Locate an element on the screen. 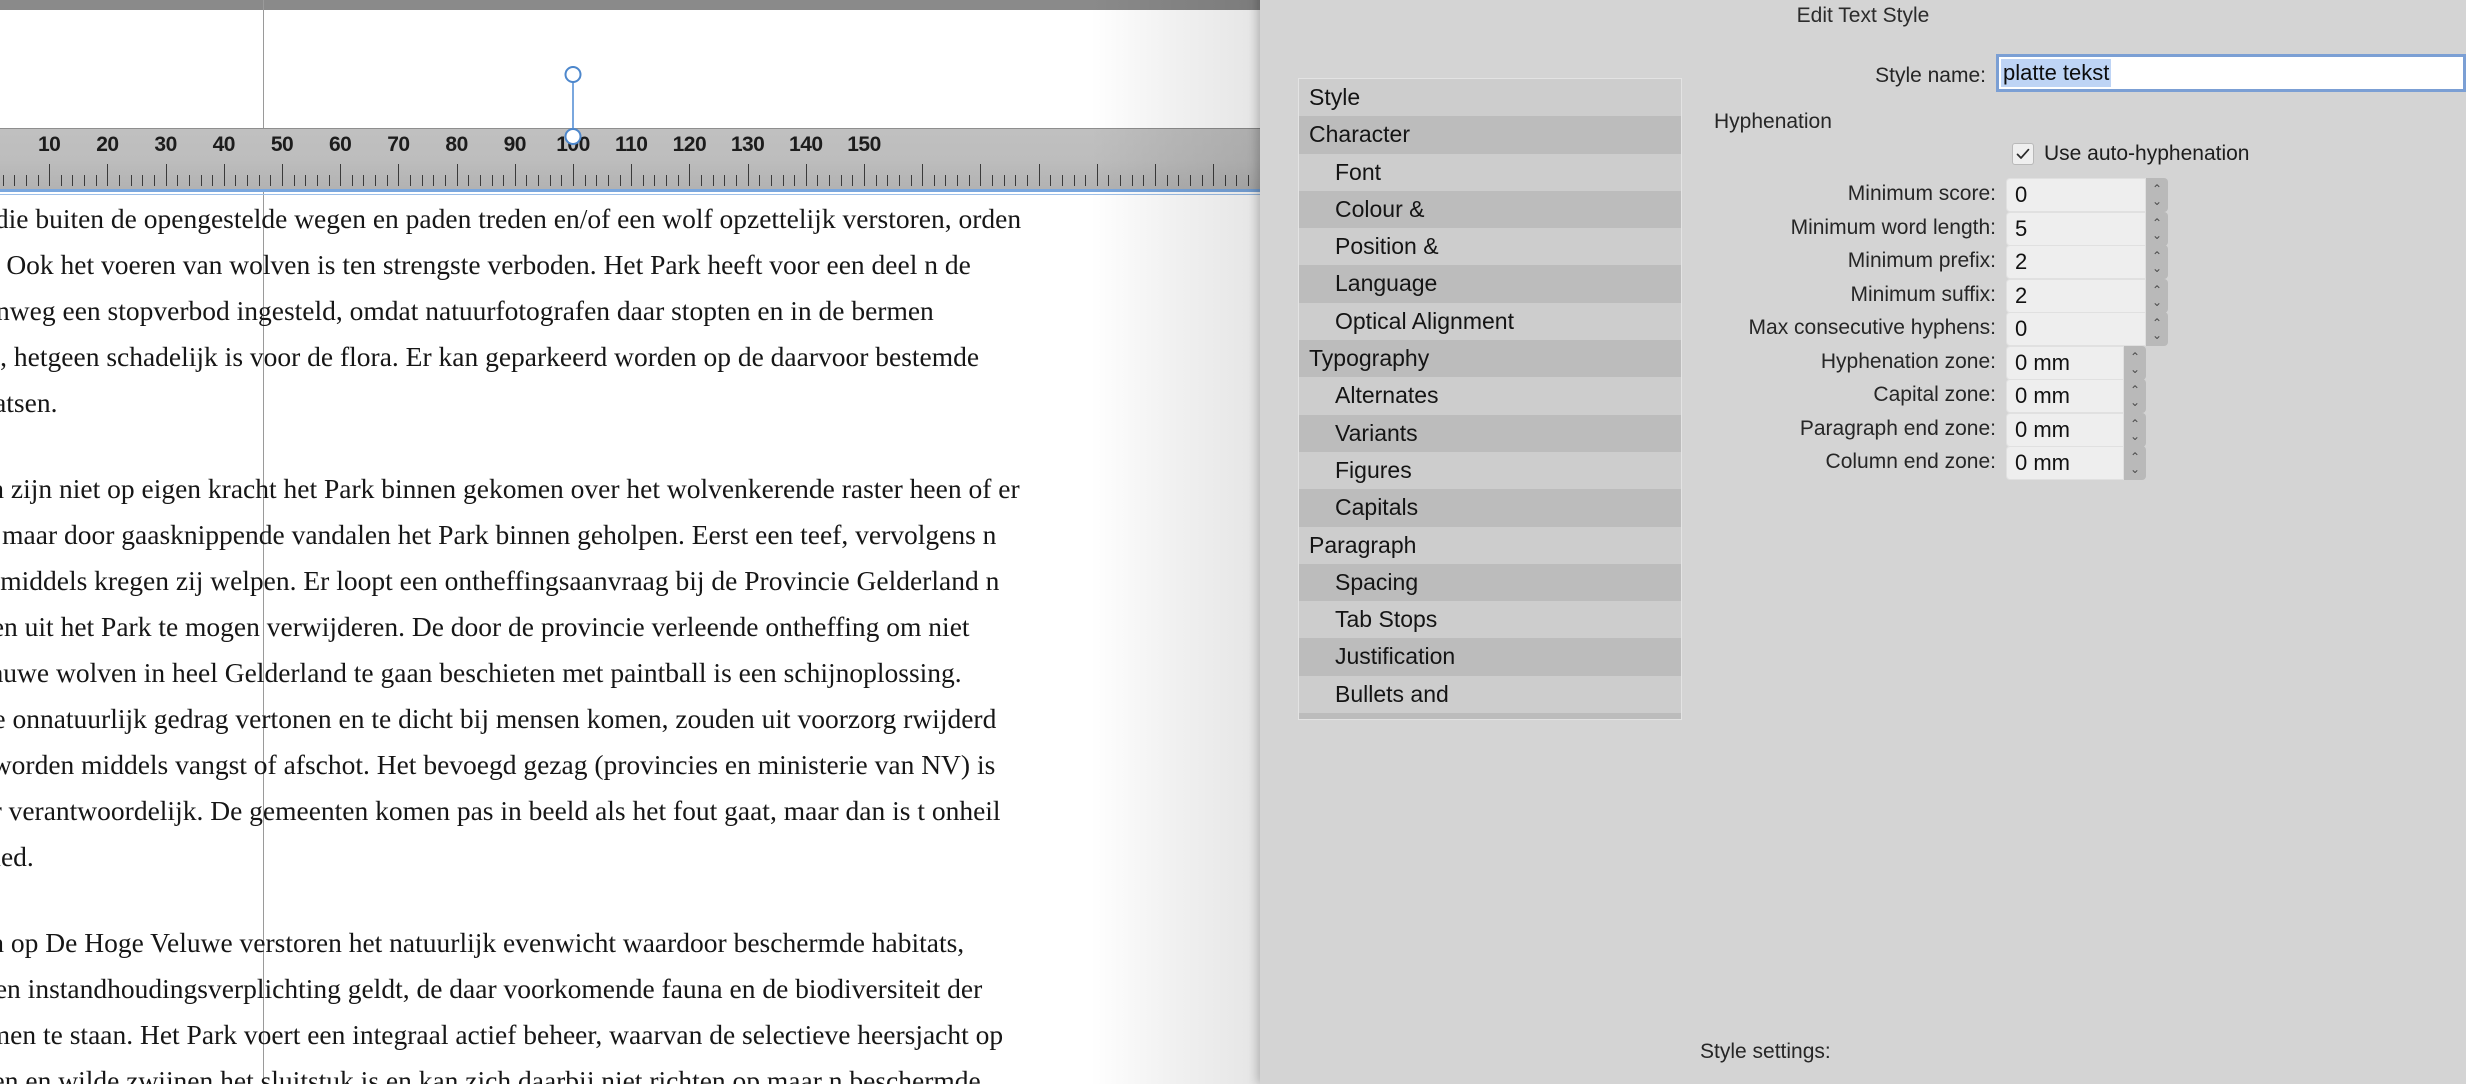 This screenshot has width=2466, height=1084. category-item-capitals: Capitals is located at coordinates (1490, 508).